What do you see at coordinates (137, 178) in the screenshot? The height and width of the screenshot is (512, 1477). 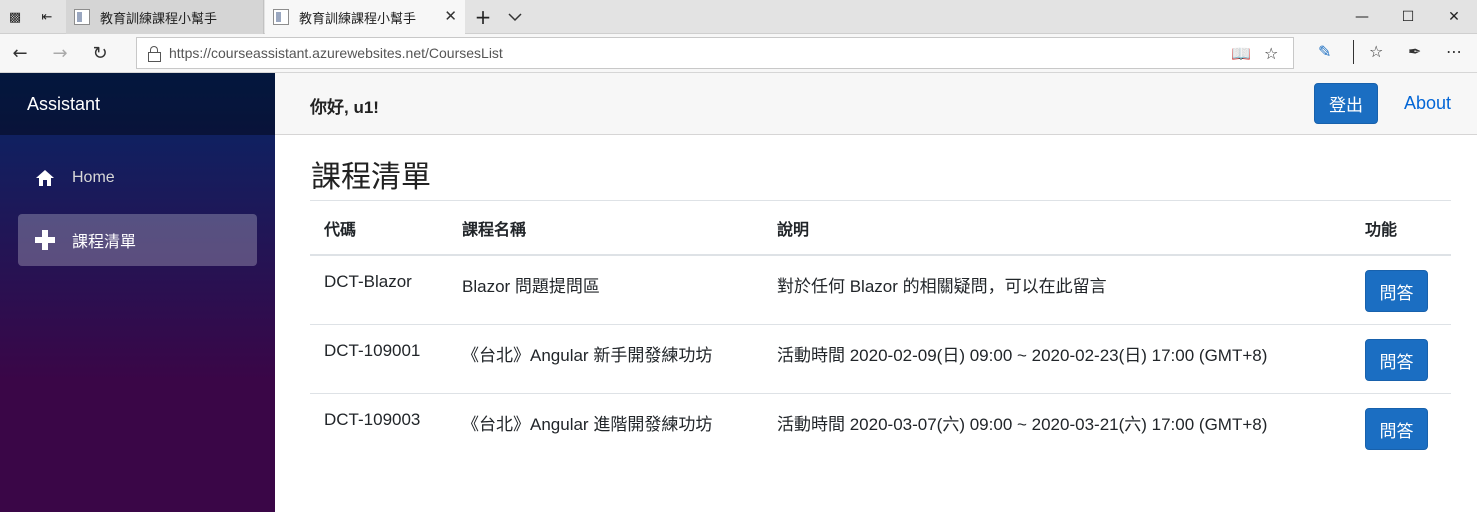 I see `sidebar-item-home: Home` at bounding box center [137, 178].